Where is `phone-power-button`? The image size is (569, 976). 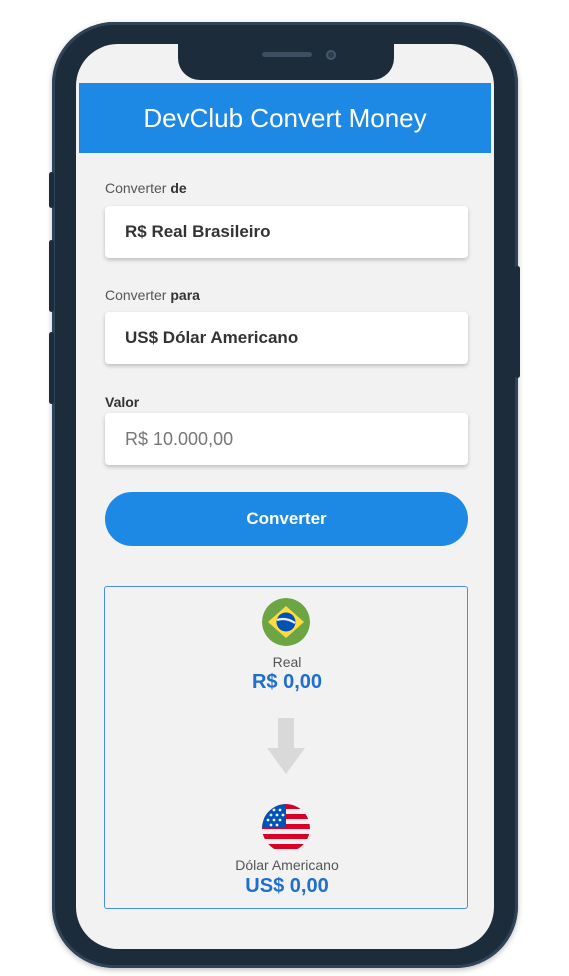
phone-power-button is located at coordinates (517, 322).